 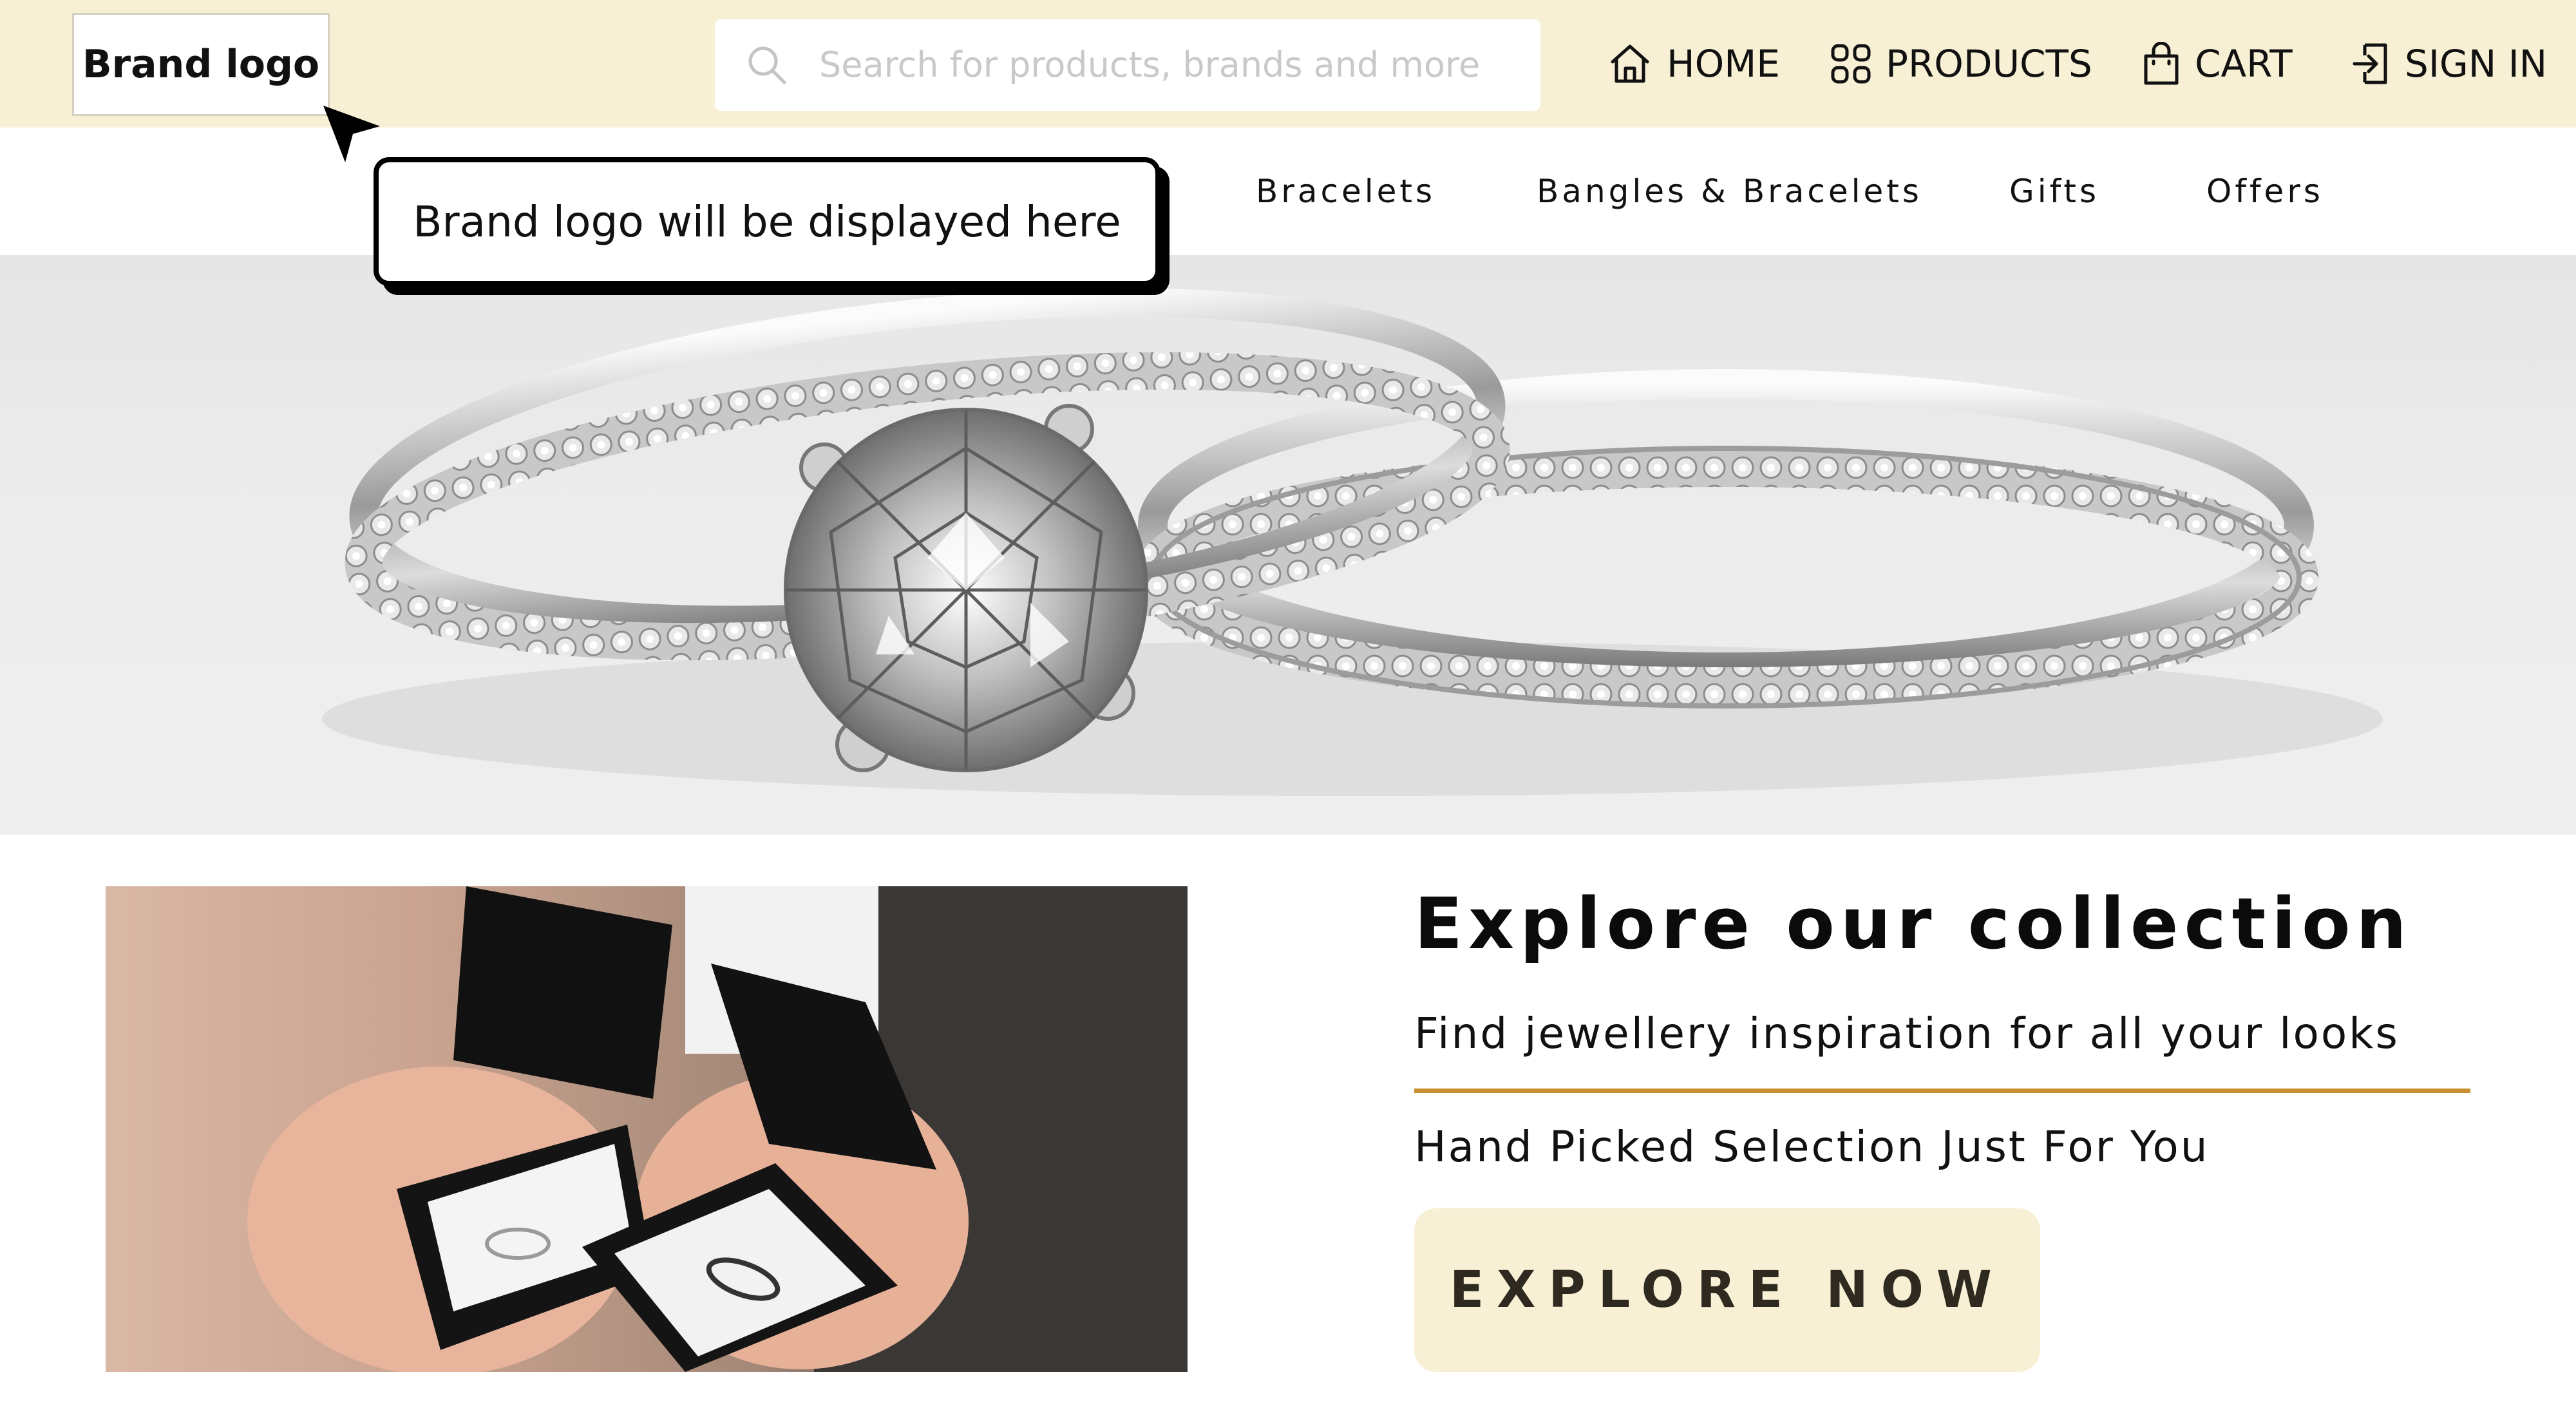 I want to click on nav-cart-label: CART, so click(x=2244, y=64).